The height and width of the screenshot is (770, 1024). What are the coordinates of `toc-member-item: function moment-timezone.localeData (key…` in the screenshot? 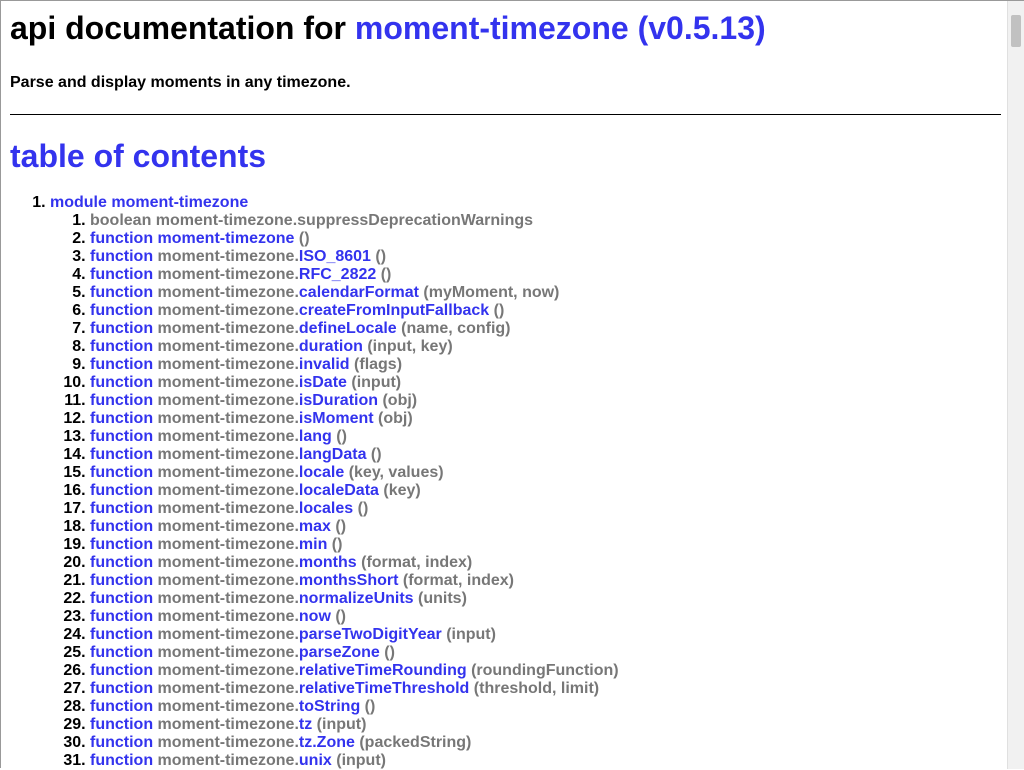 It's located at (545, 491).